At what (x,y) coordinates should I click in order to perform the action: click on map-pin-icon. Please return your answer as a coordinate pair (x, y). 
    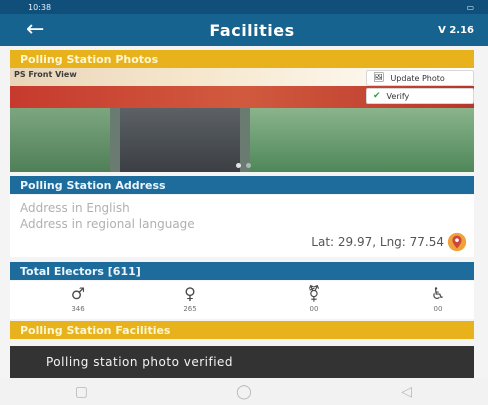
    Looking at the image, I should click on (457, 242).